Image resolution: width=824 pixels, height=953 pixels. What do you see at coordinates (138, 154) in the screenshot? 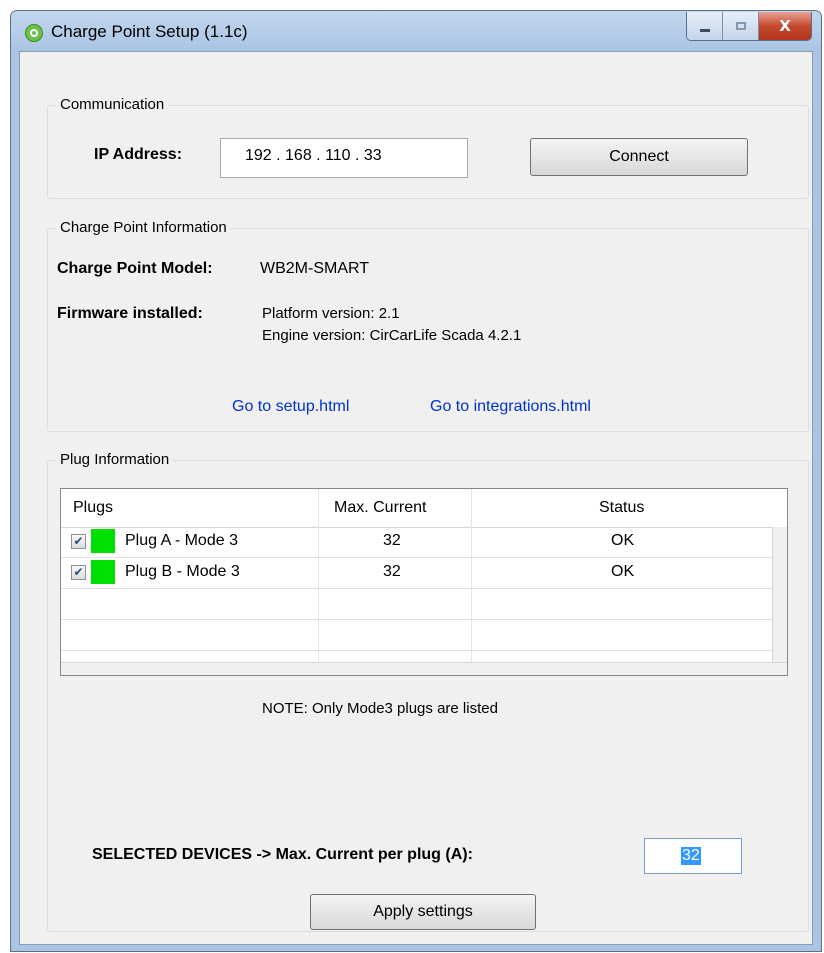
I see `ip-address-label: IP Address:` at bounding box center [138, 154].